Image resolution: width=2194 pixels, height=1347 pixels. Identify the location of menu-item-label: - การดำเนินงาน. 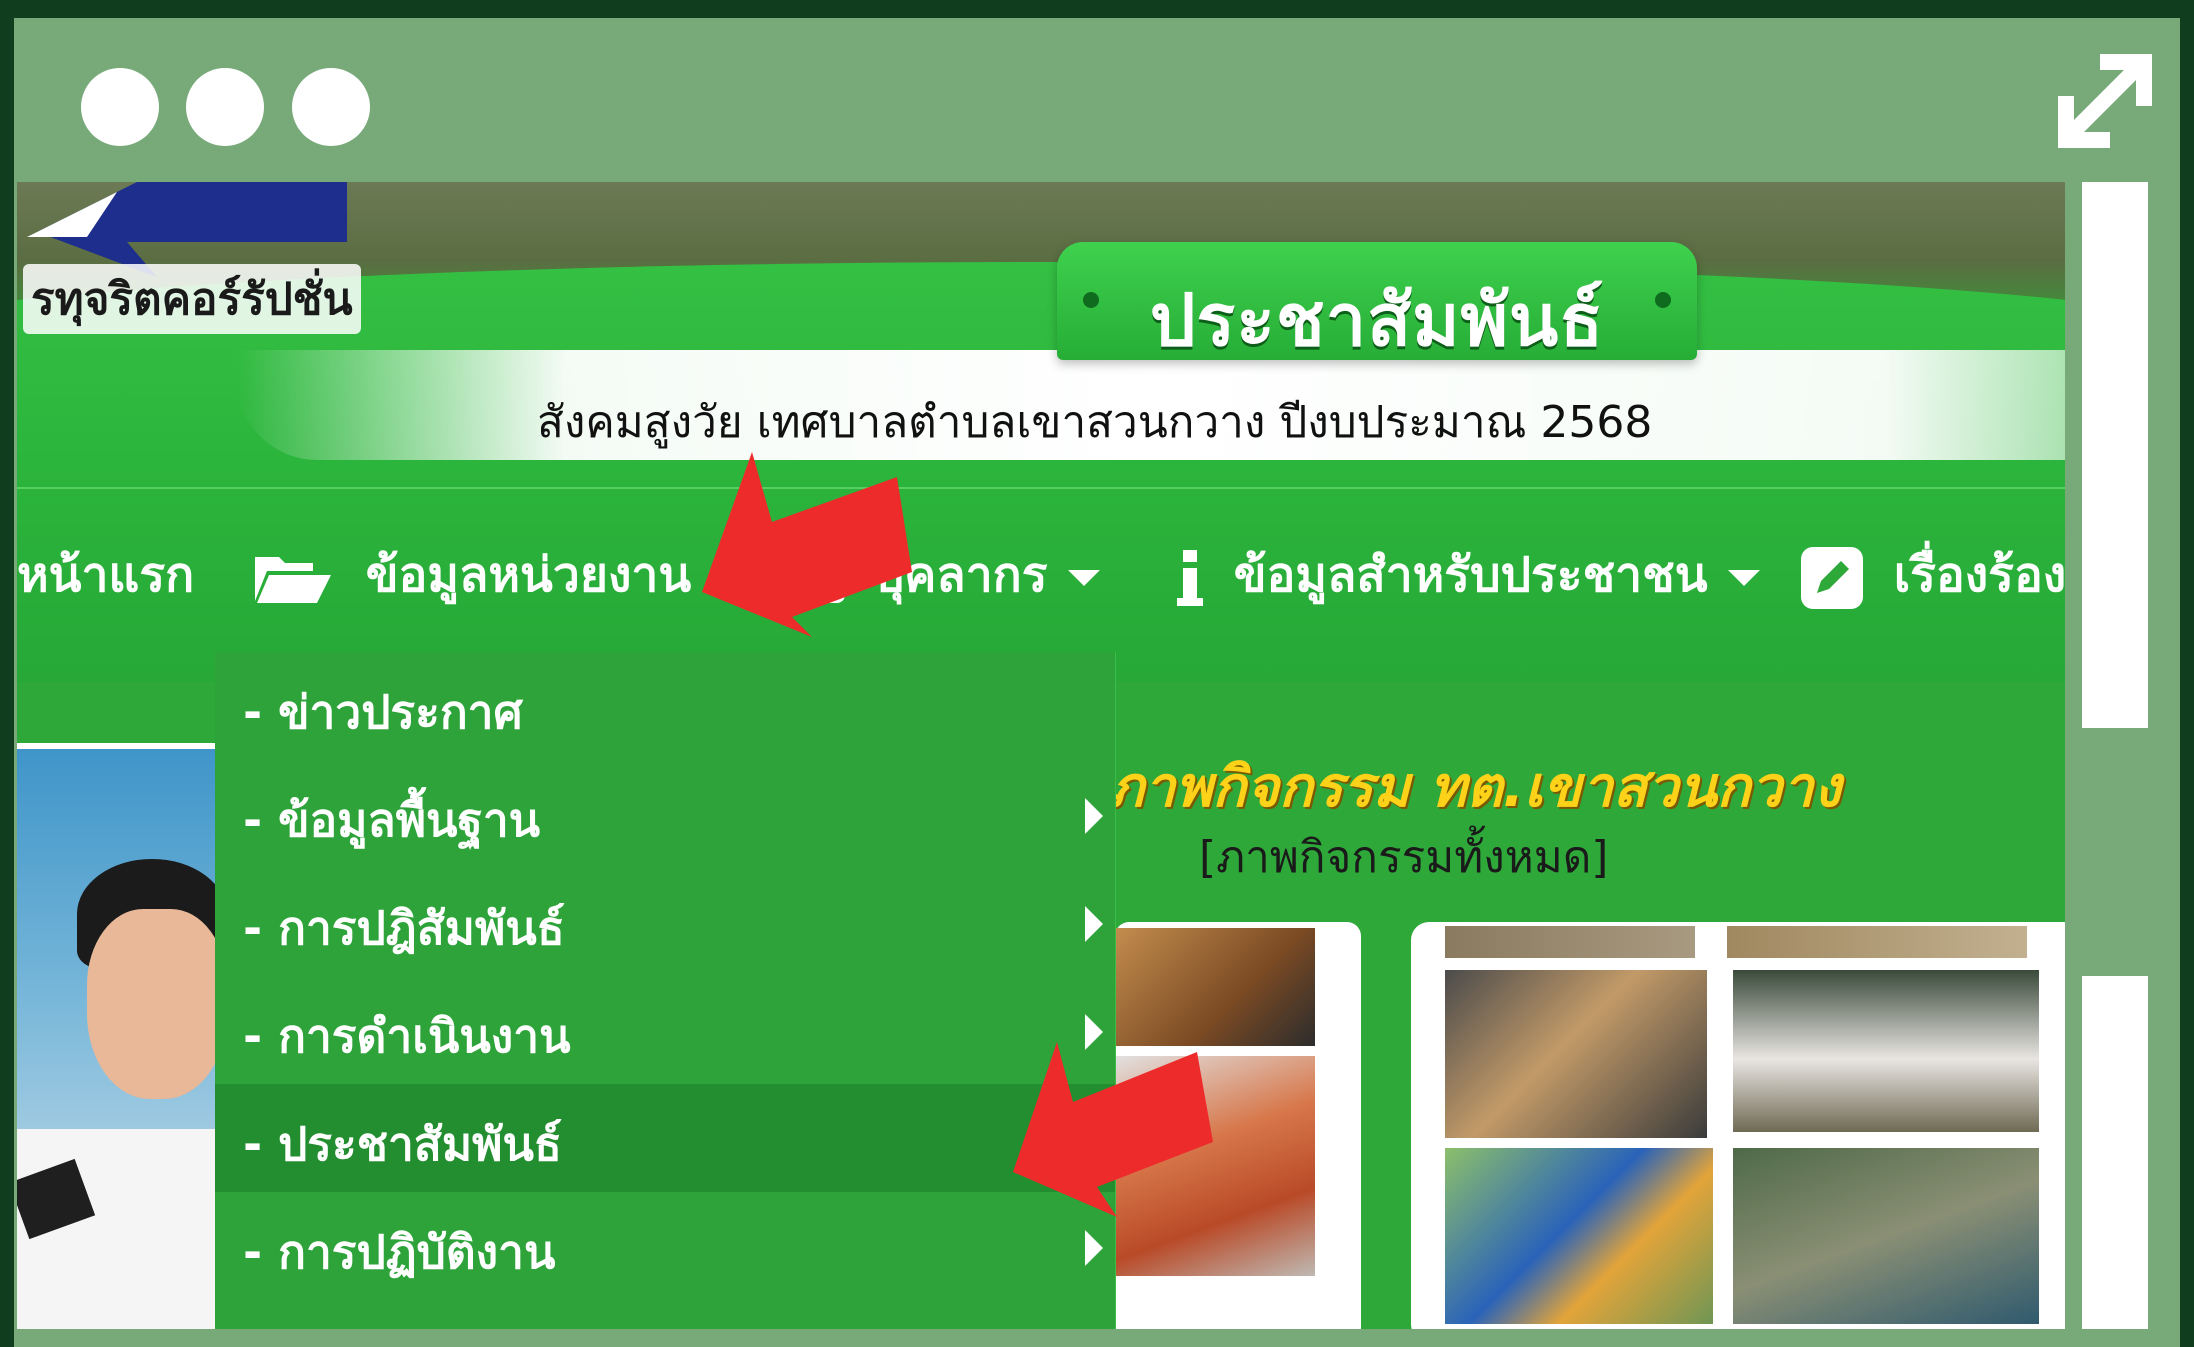
(407, 1036).